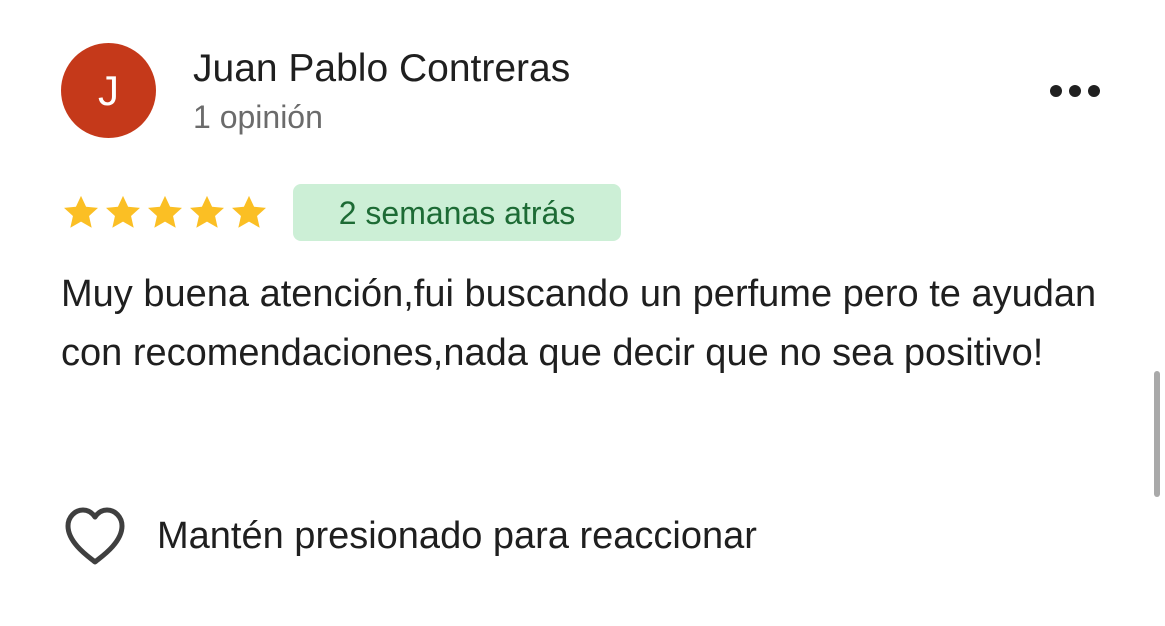 The height and width of the screenshot is (626, 1165). I want to click on more-horizontal-icon, so click(1075, 91).